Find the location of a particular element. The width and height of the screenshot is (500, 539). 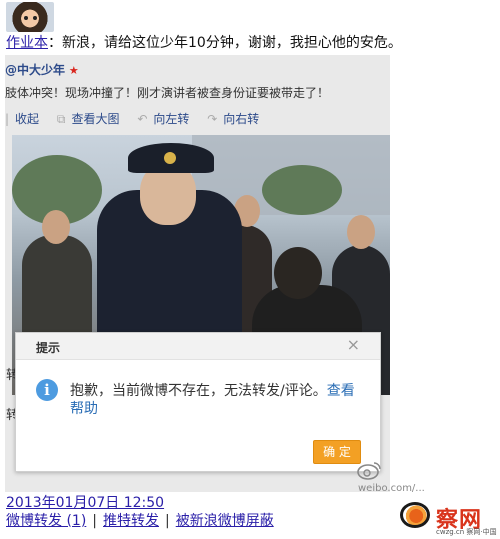

embedded-text: 肢体冲突！现场冲撞了！刚才演讲者被查身份证要被带走了！ is located at coordinates (167, 93).